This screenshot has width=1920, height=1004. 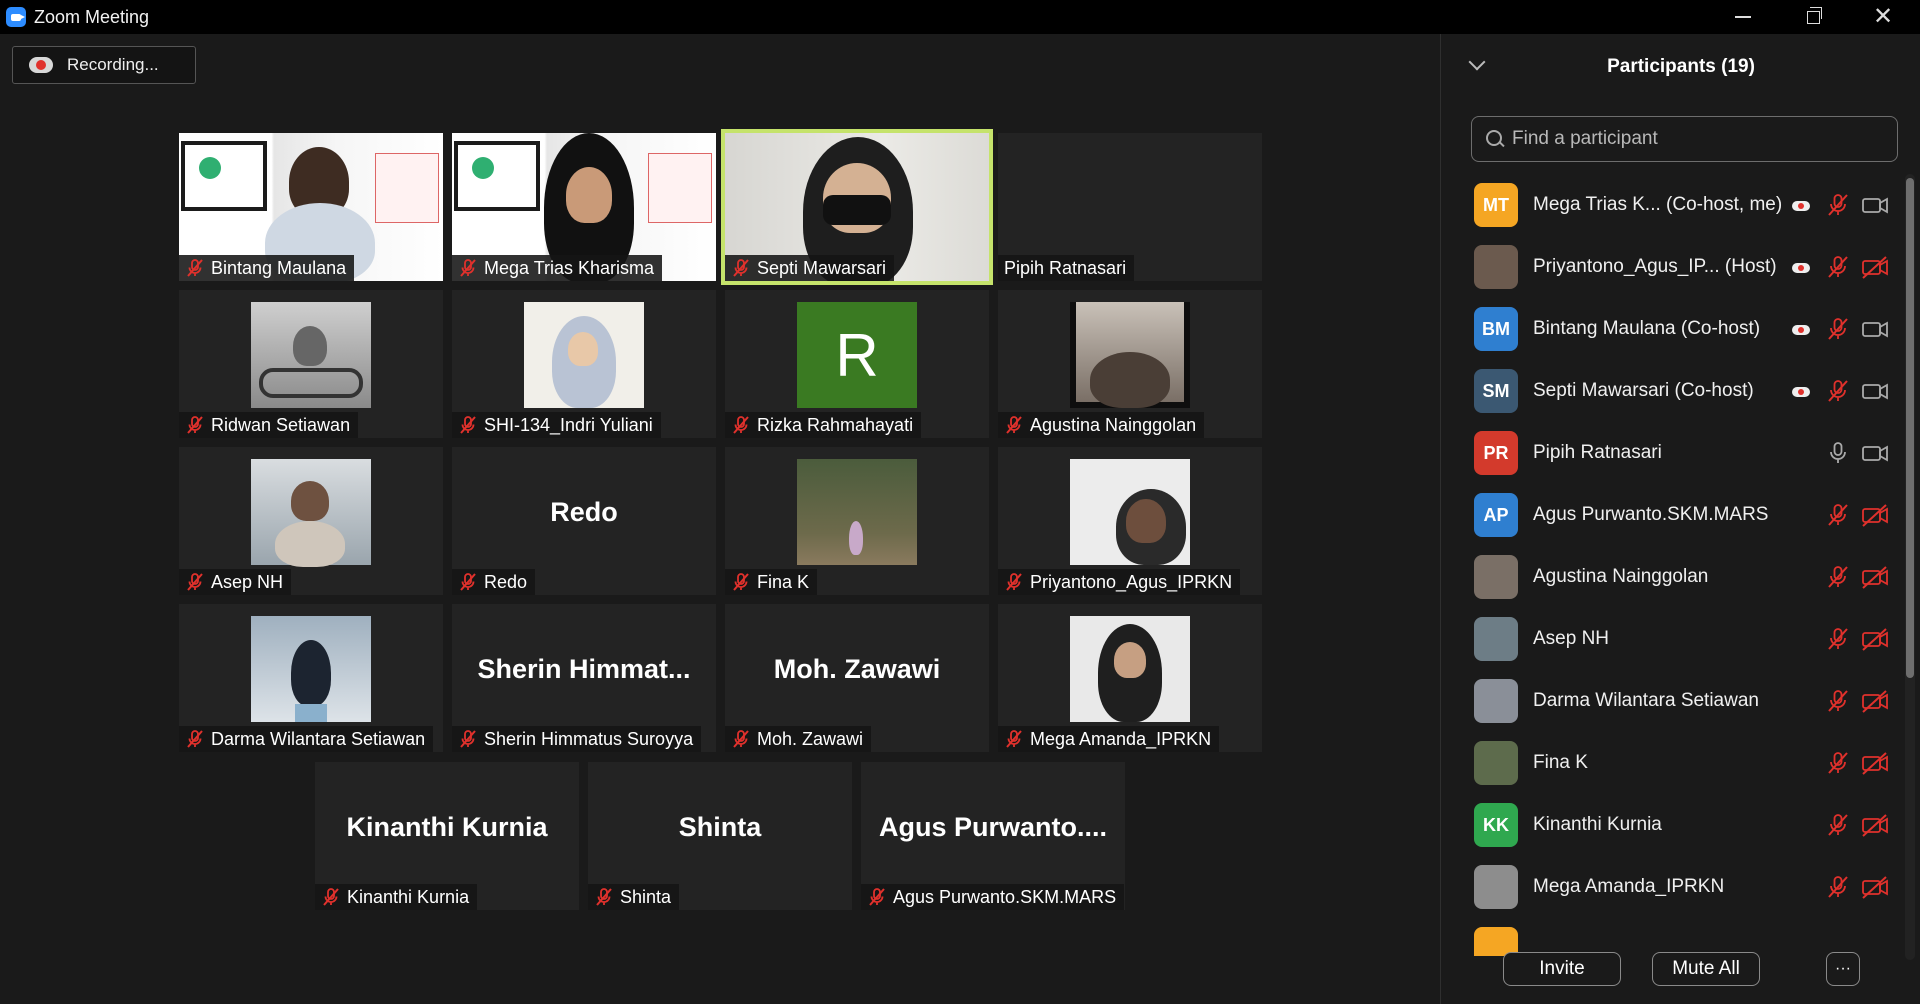 I want to click on participant-row: Agustina Nainggolan, so click(x=1671, y=577).